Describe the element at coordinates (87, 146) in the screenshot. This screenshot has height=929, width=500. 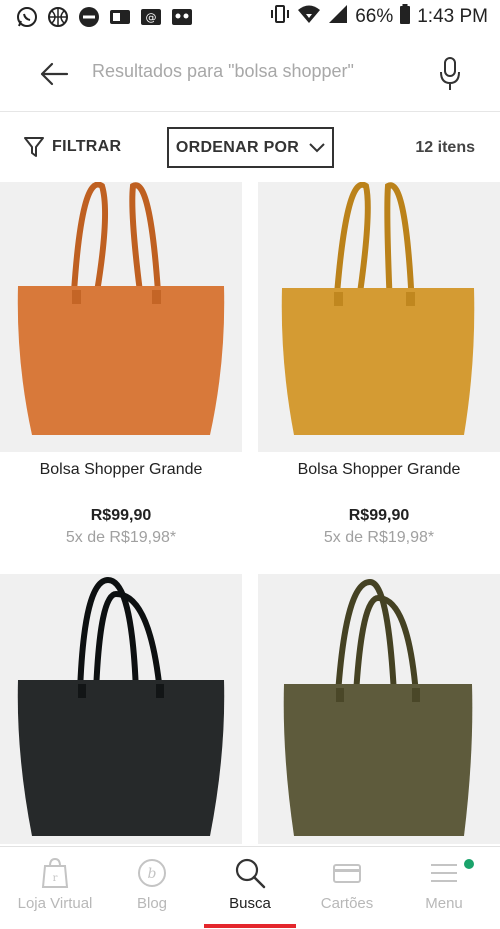
I see `filter-label: FILTRAR` at that location.